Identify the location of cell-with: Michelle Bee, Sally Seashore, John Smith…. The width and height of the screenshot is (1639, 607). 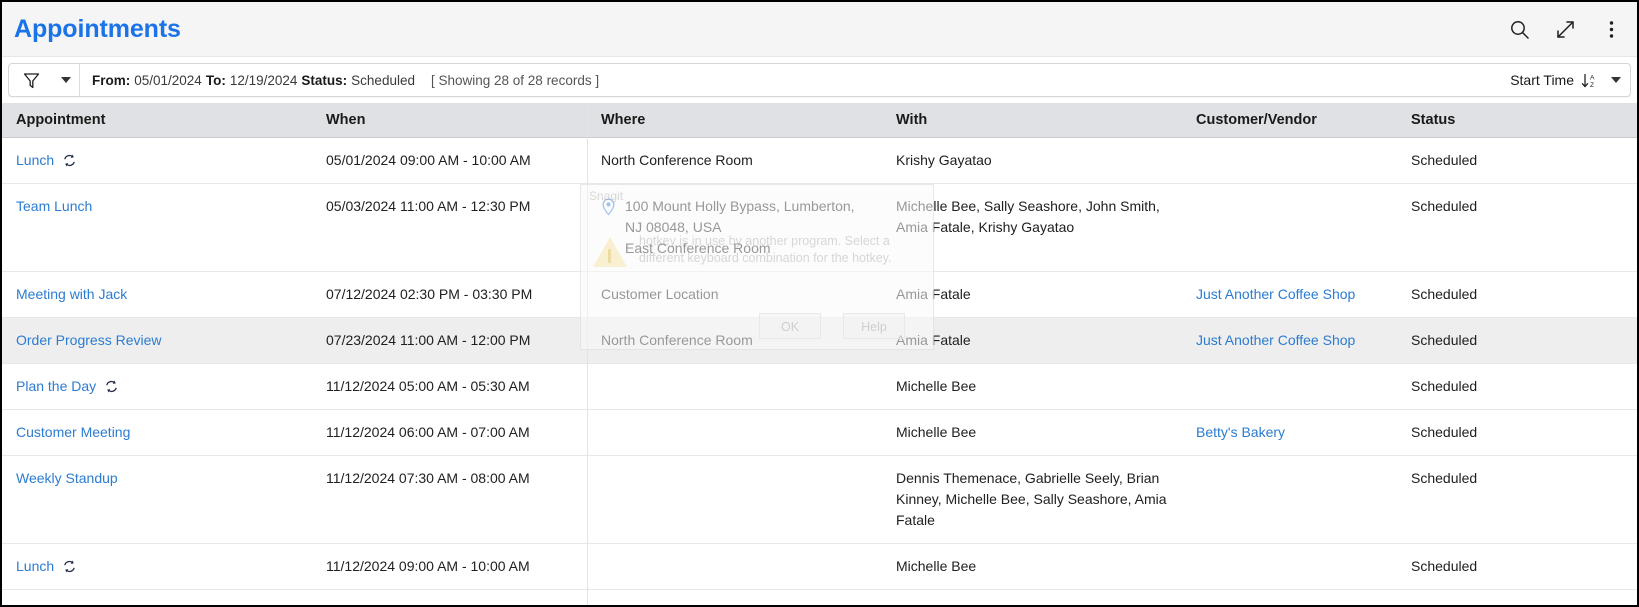
(1032, 227).